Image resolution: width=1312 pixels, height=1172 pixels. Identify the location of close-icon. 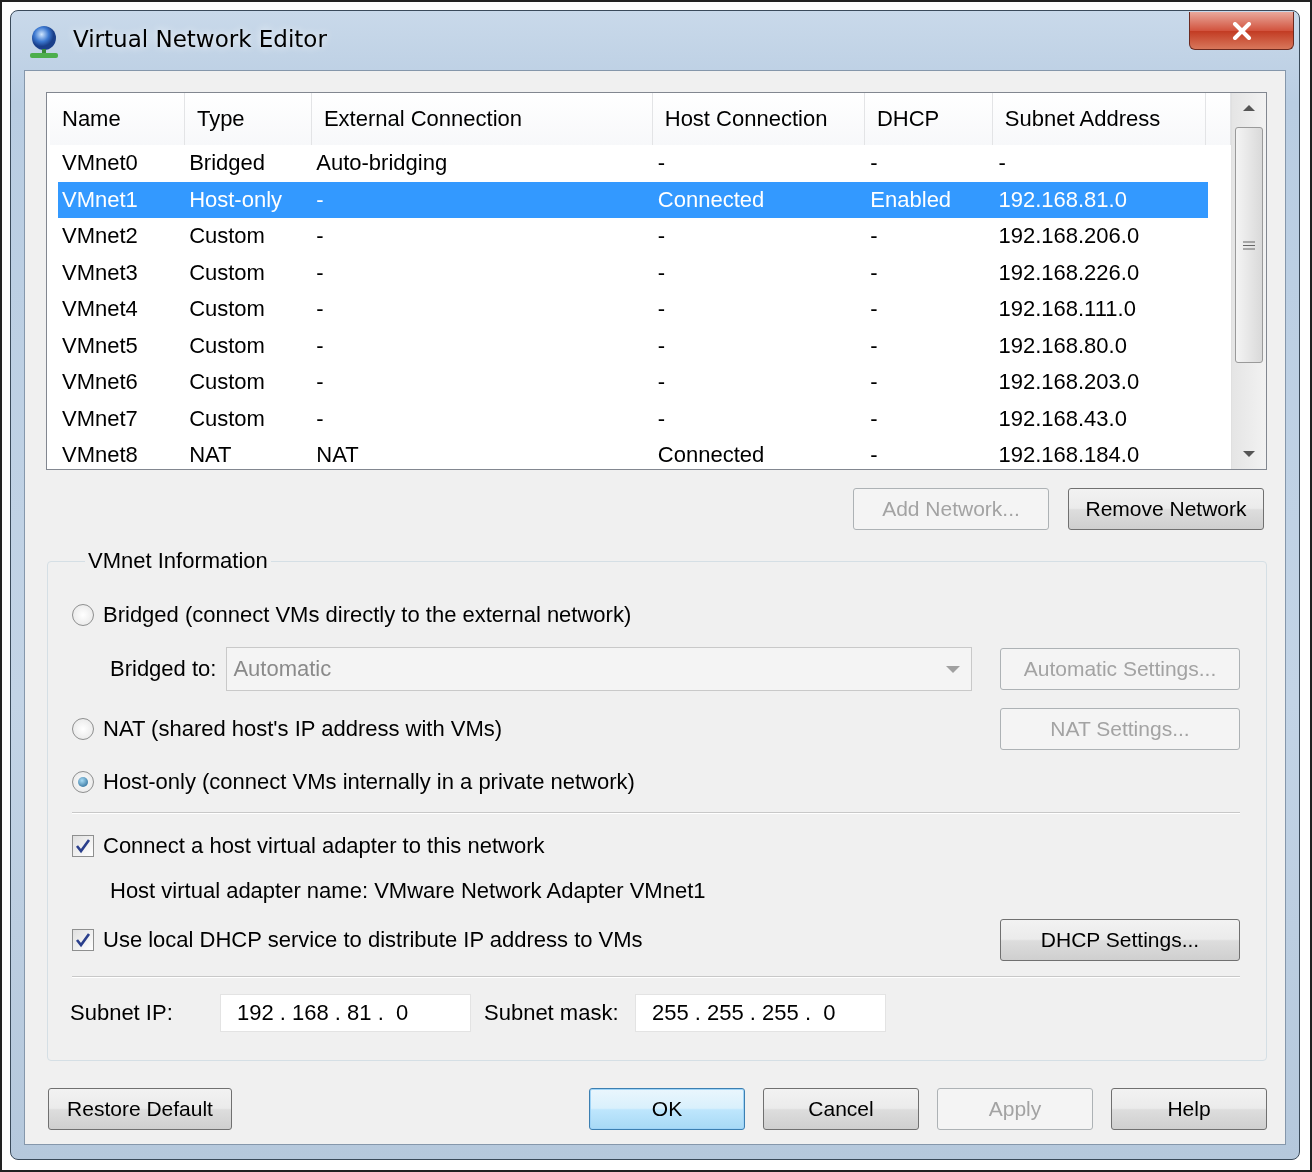
(1241, 30).